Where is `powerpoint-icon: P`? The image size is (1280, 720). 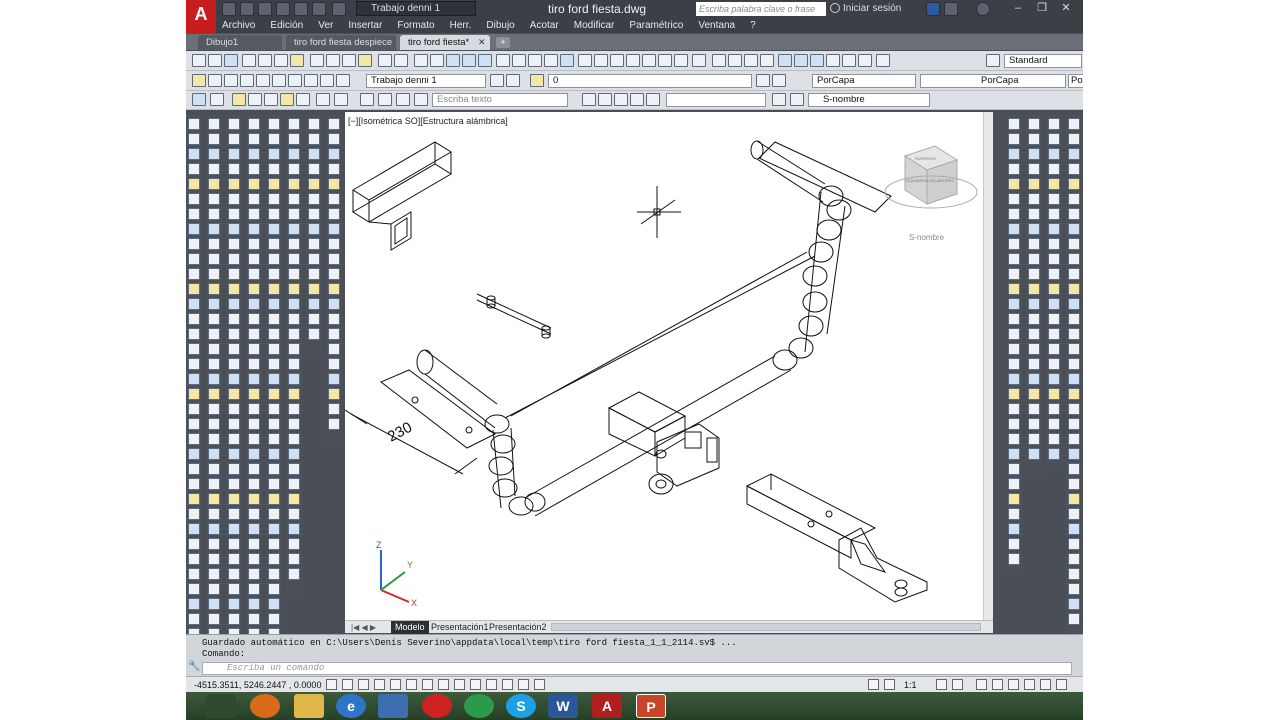
powerpoint-icon: P is located at coordinates (651, 706).